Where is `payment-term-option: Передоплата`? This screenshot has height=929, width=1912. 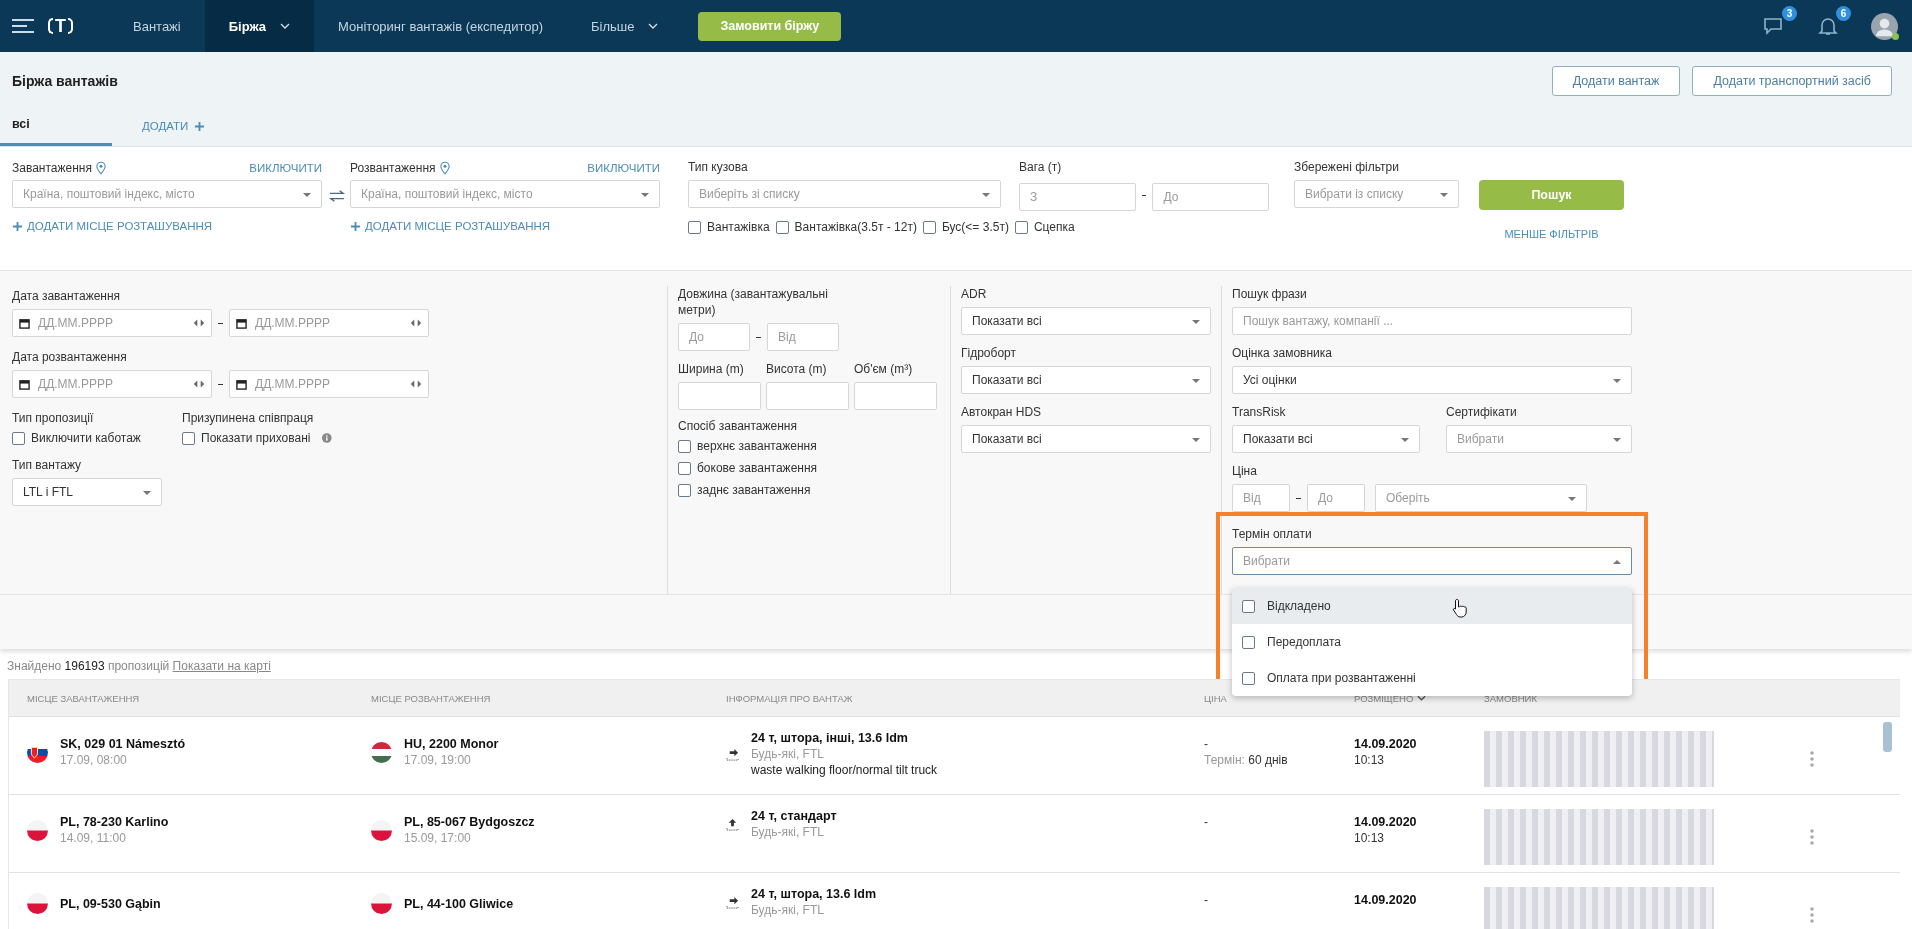 payment-term-option: Передоплата is located at coordinates (1432, 642).